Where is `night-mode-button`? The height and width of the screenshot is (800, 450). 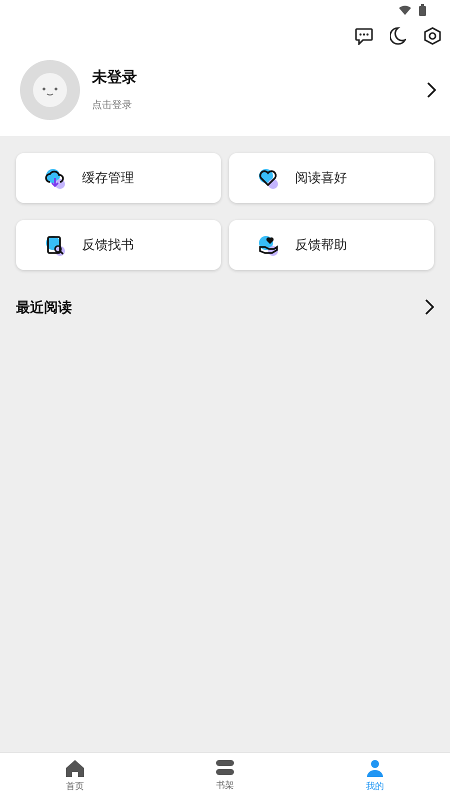 night-mode-button is located at coordinates (398, 36).